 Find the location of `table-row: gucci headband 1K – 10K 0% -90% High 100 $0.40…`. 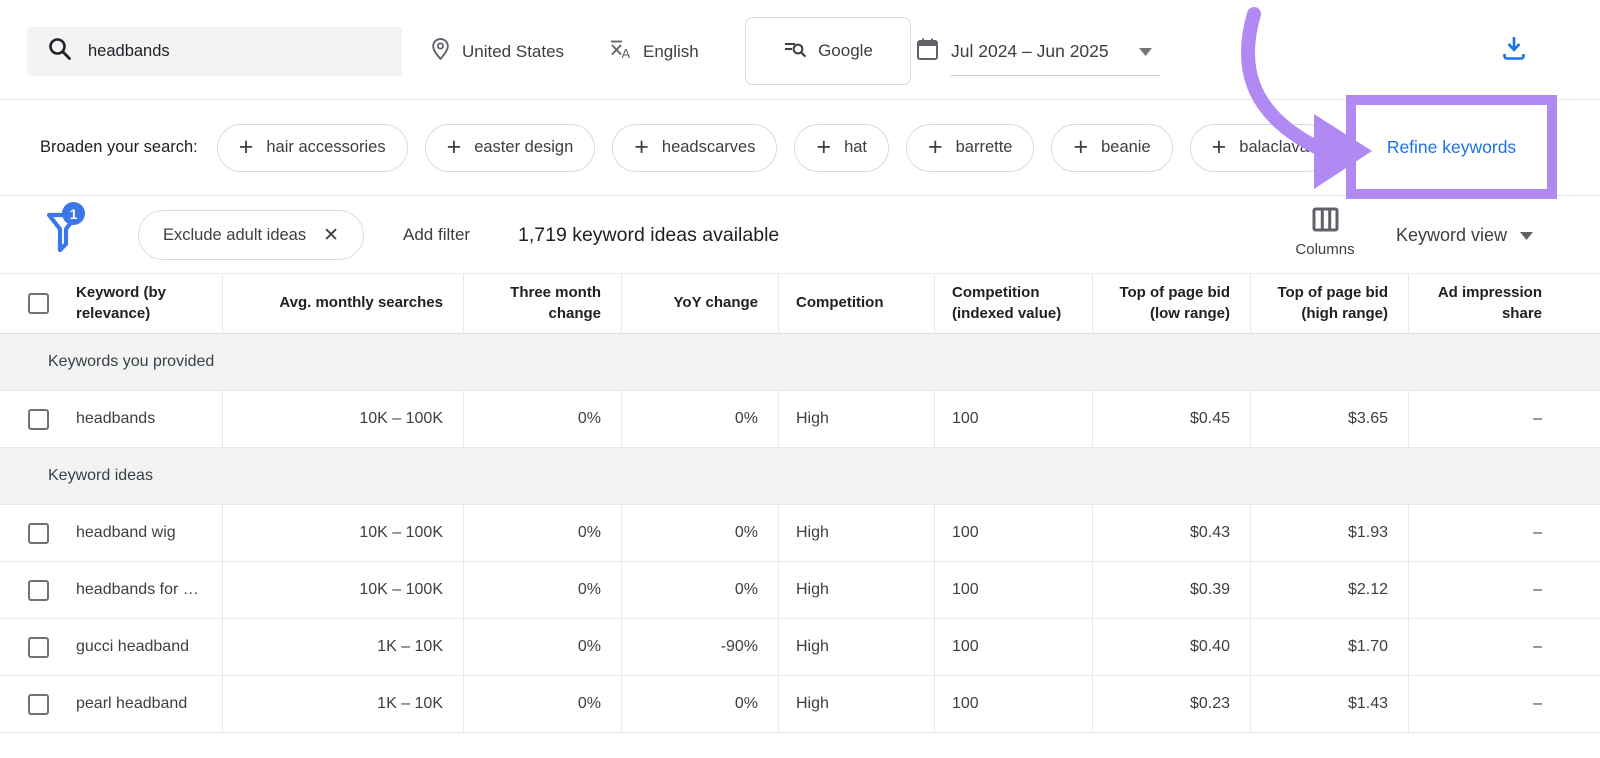

table-row: gucci headband 1K – 10K 0% -90% High 100 $0.40… is located at coordinates (800, 647).